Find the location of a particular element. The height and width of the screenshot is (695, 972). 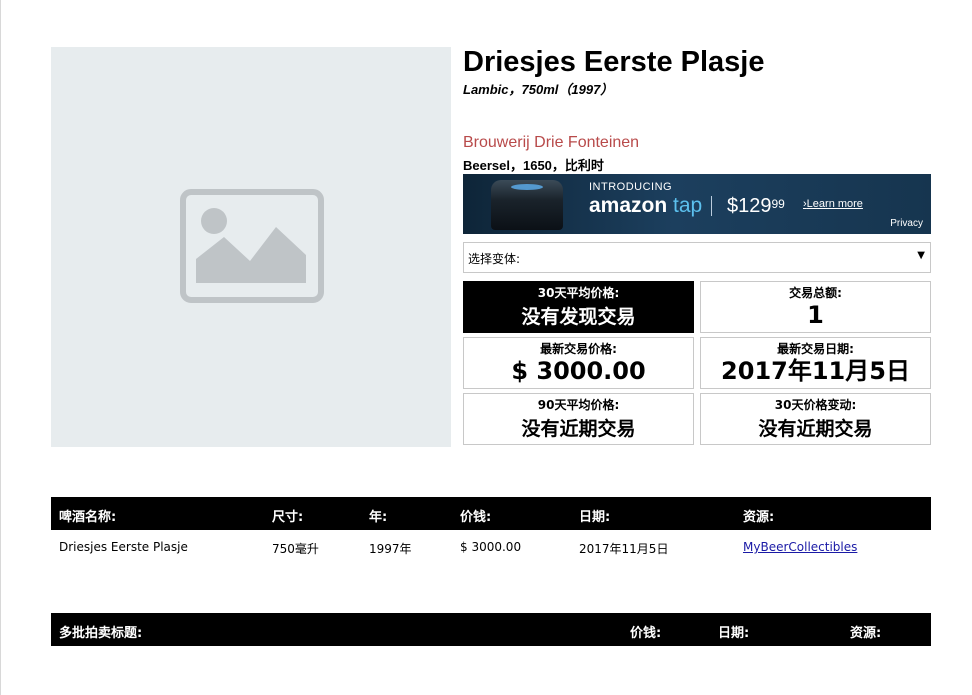

stat-total-trades: 交易总额: 1 is located at coordinates (815, 307).